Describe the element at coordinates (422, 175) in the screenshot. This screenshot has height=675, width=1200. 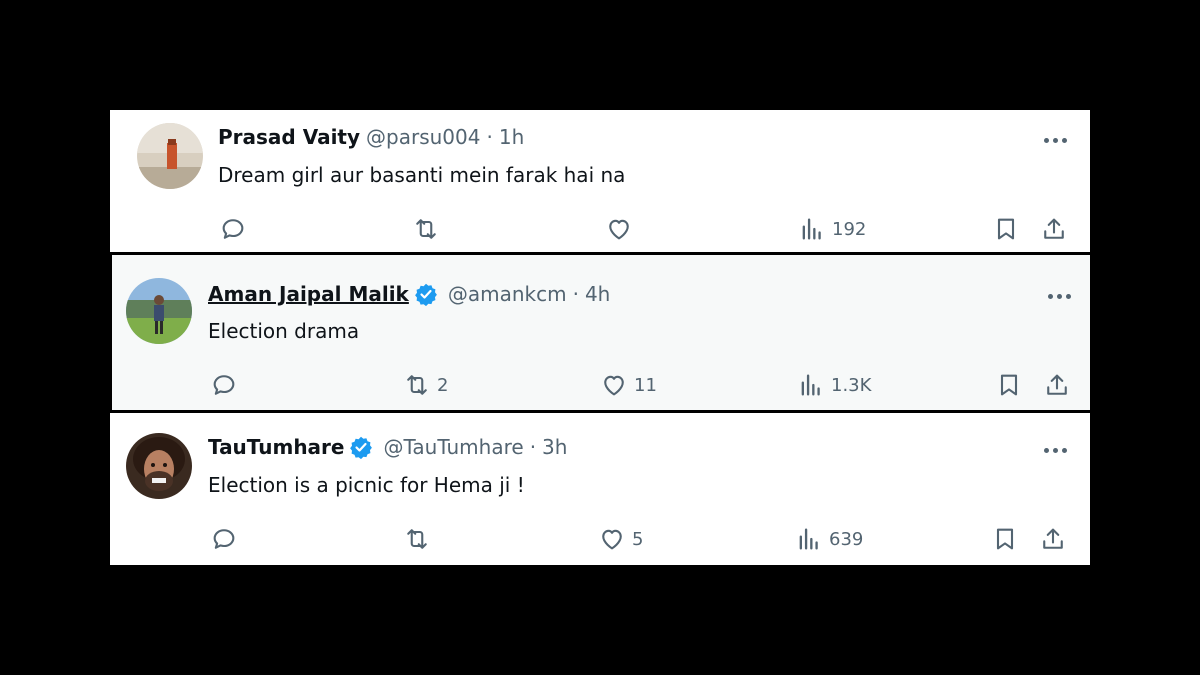
I see `tweet-text: Dream girl aur basanti mein farak hai na` at that location.